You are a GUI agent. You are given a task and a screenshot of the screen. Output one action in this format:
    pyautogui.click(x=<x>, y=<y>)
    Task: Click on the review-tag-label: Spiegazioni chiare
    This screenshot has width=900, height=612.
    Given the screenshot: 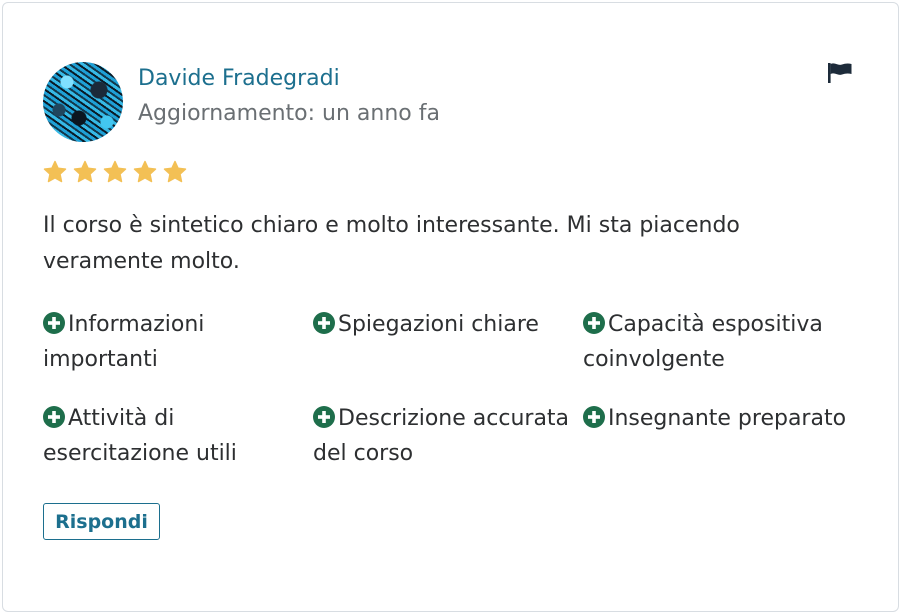 What is the action you would take?
    pyautogui.click(x=438, y=324)
    